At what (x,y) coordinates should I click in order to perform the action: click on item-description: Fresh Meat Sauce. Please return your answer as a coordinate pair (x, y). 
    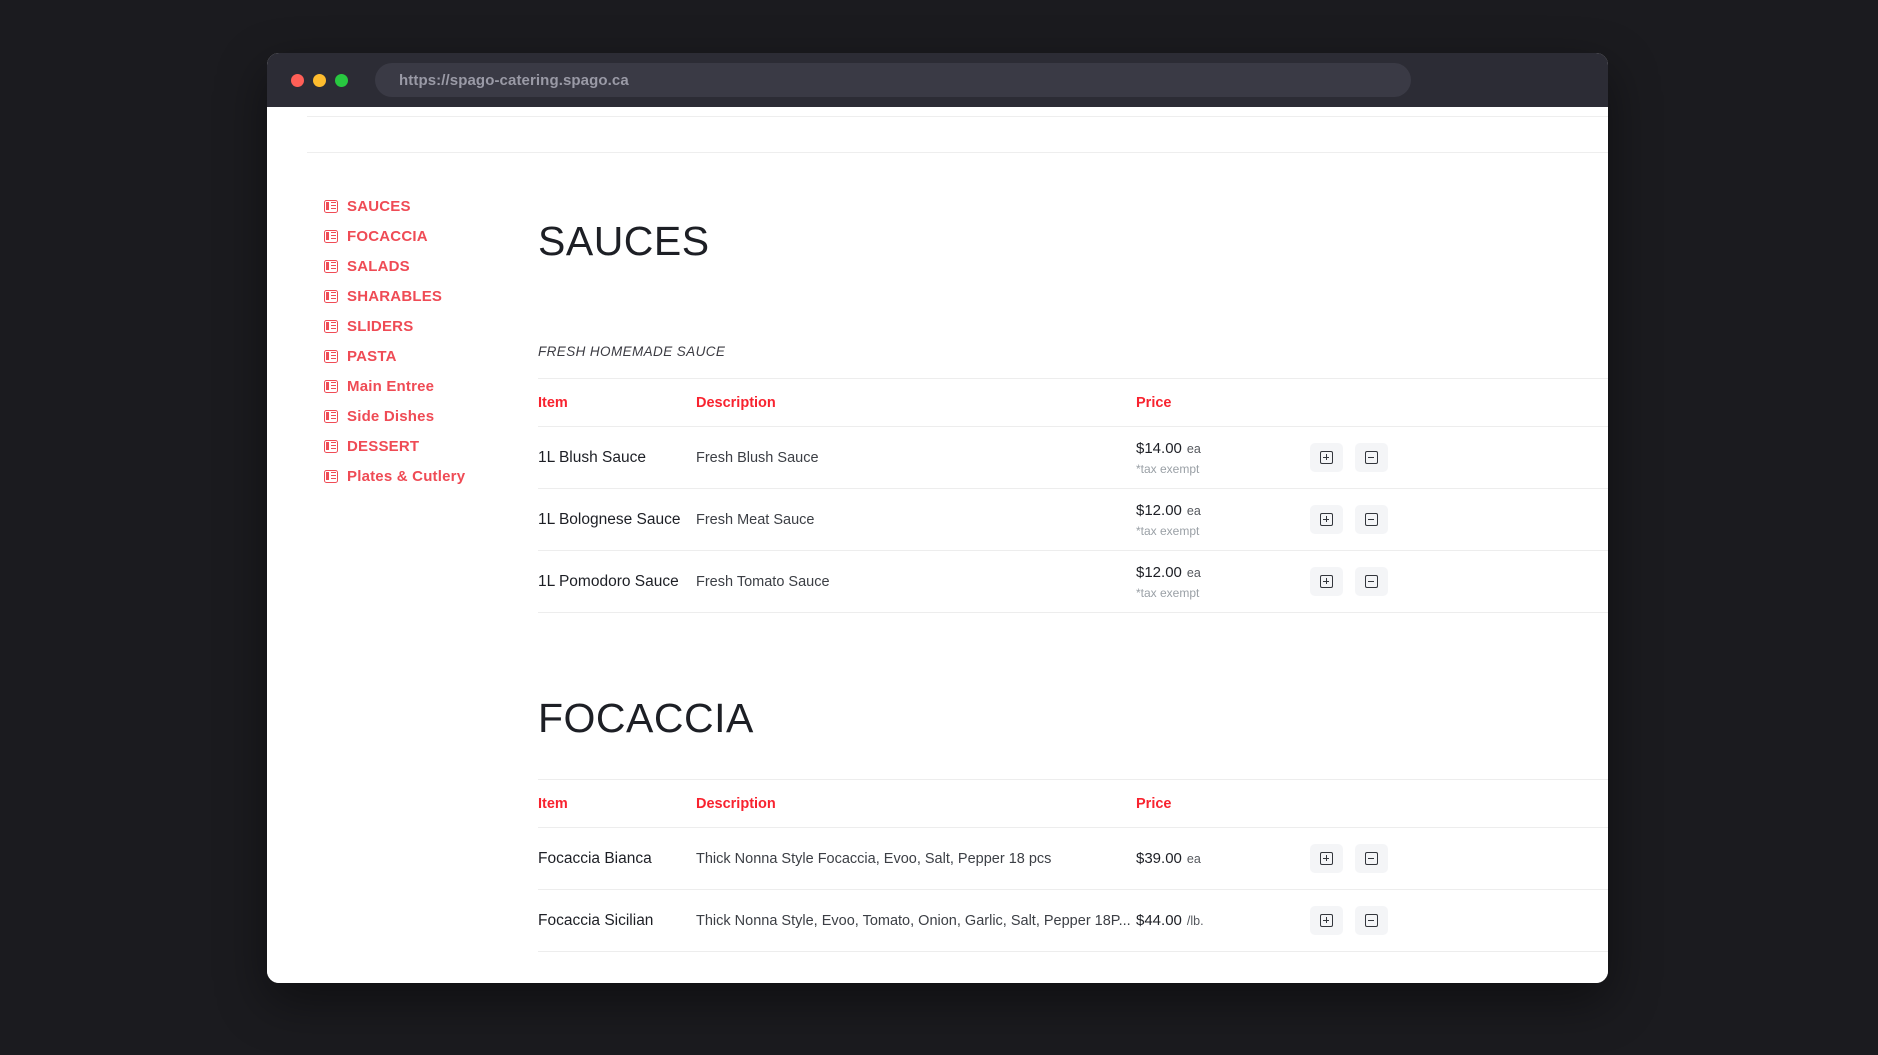
    Looking at the image, I should click on (755, 519).